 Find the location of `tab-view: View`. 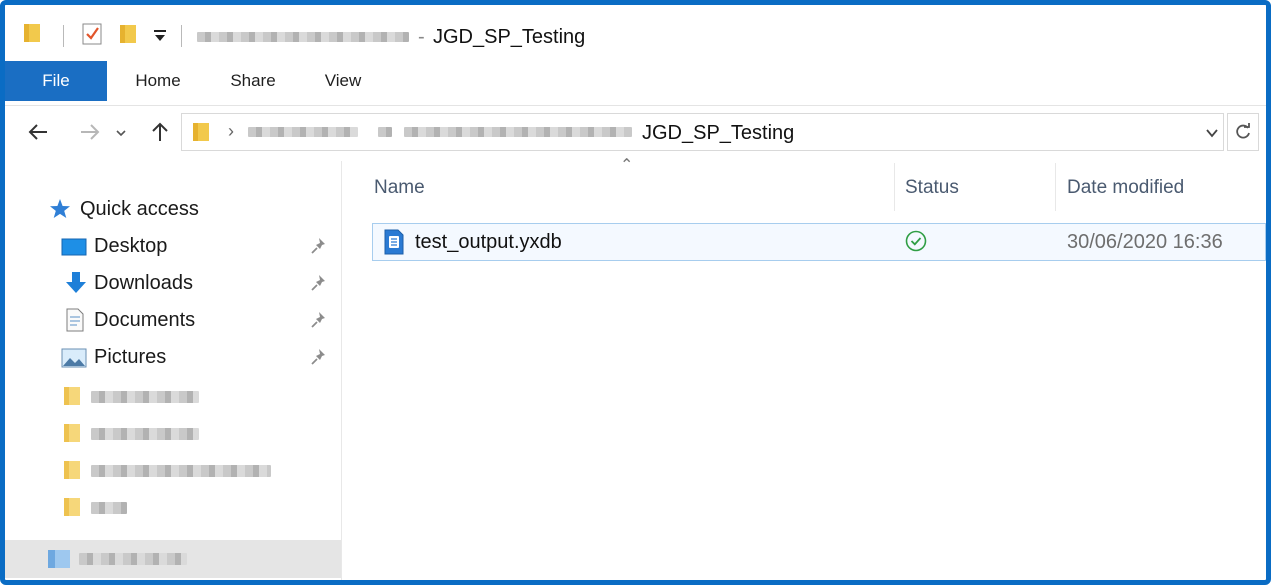

tab-view: View is located at coordinates (343, 81).